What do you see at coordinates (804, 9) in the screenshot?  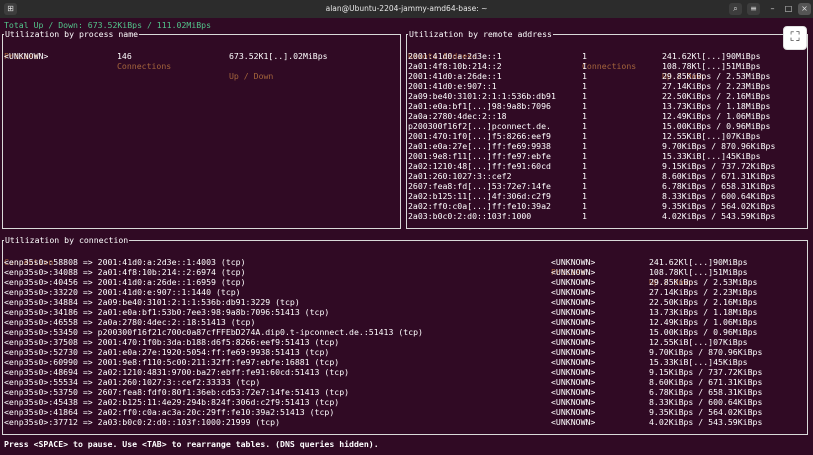 I see `close-icon: ×` at bounding box center [804, 9].